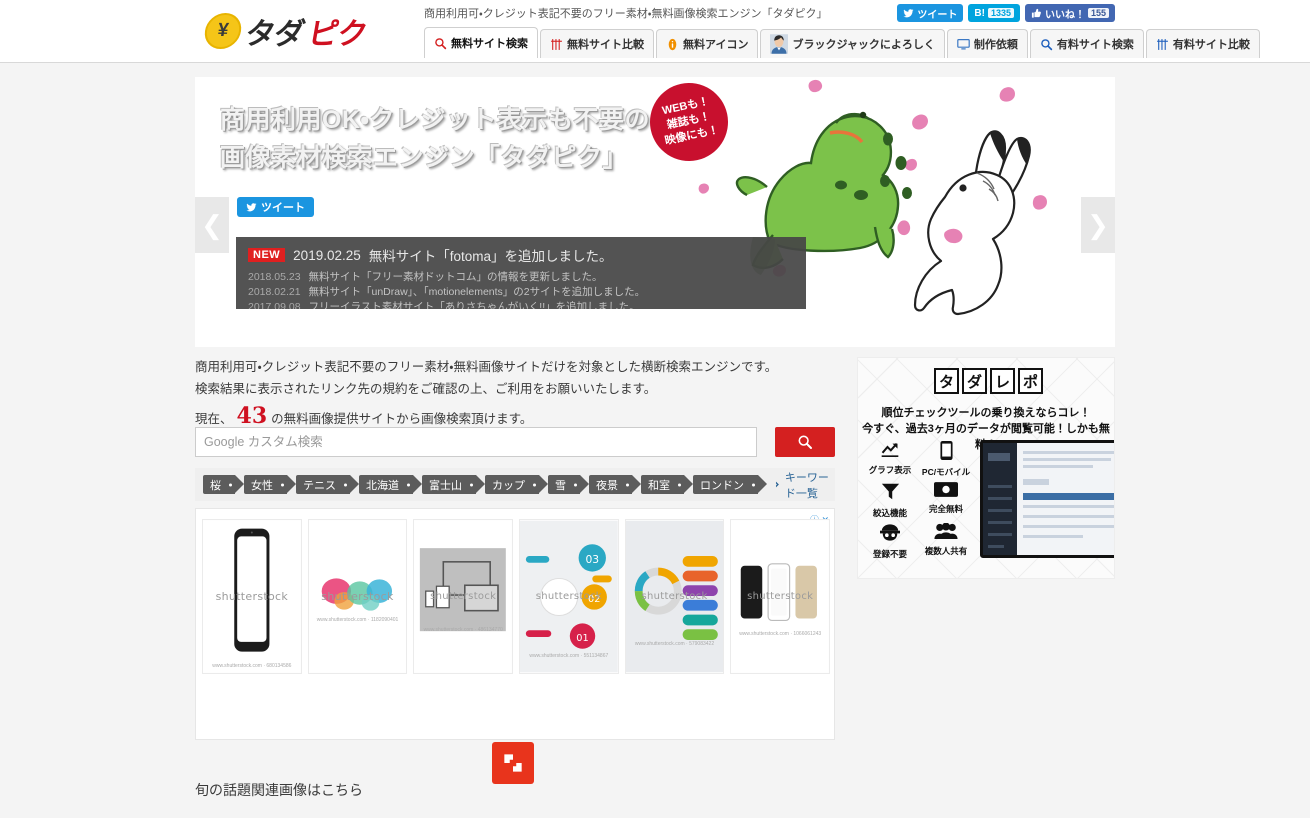 The height and width of the screenshot is (818, 1310). I want to click on facebook-like-button: いいね！ 155, so click(1069, 13).